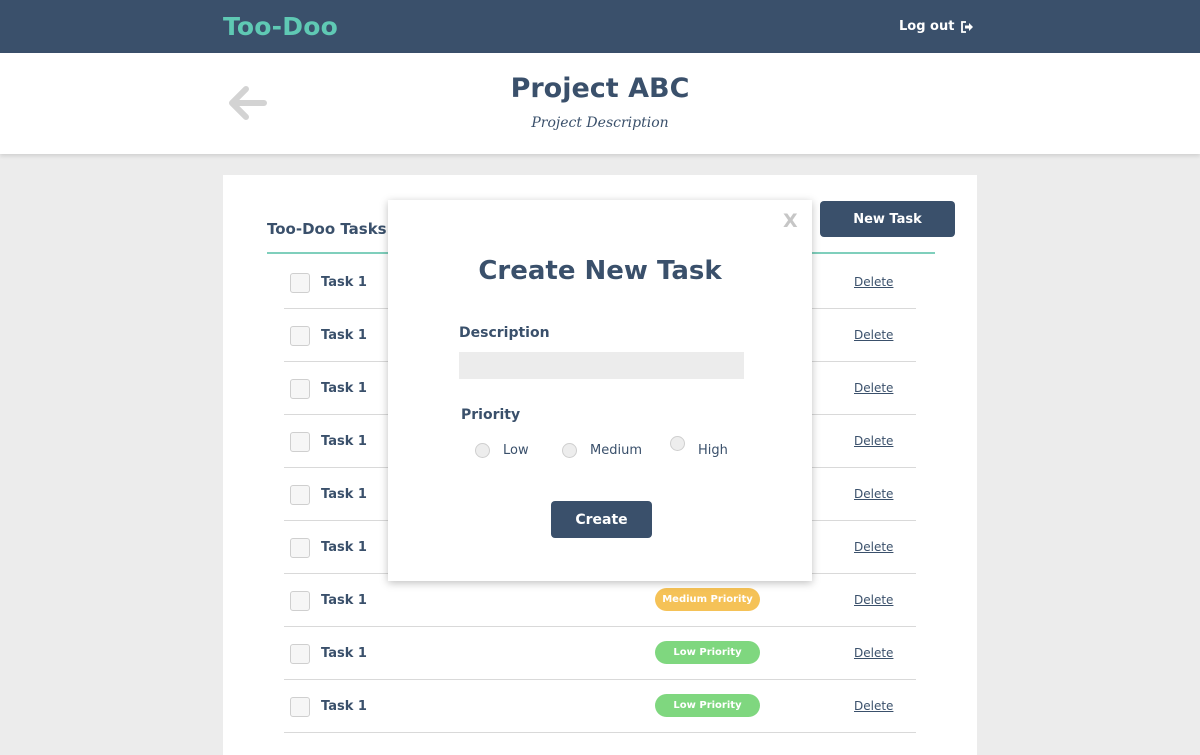 The height and width of the screenshot is (755, 1200). I want to click on task-row: Task 1 Medium Priority Delete, so click(600, 600).